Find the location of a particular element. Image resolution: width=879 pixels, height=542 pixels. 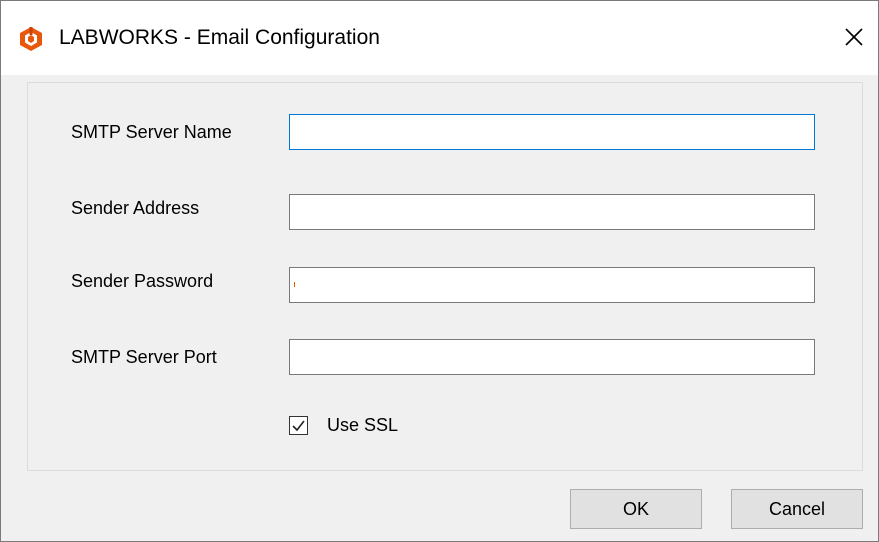

checkmark-icon is located at coordinates (298, 426).